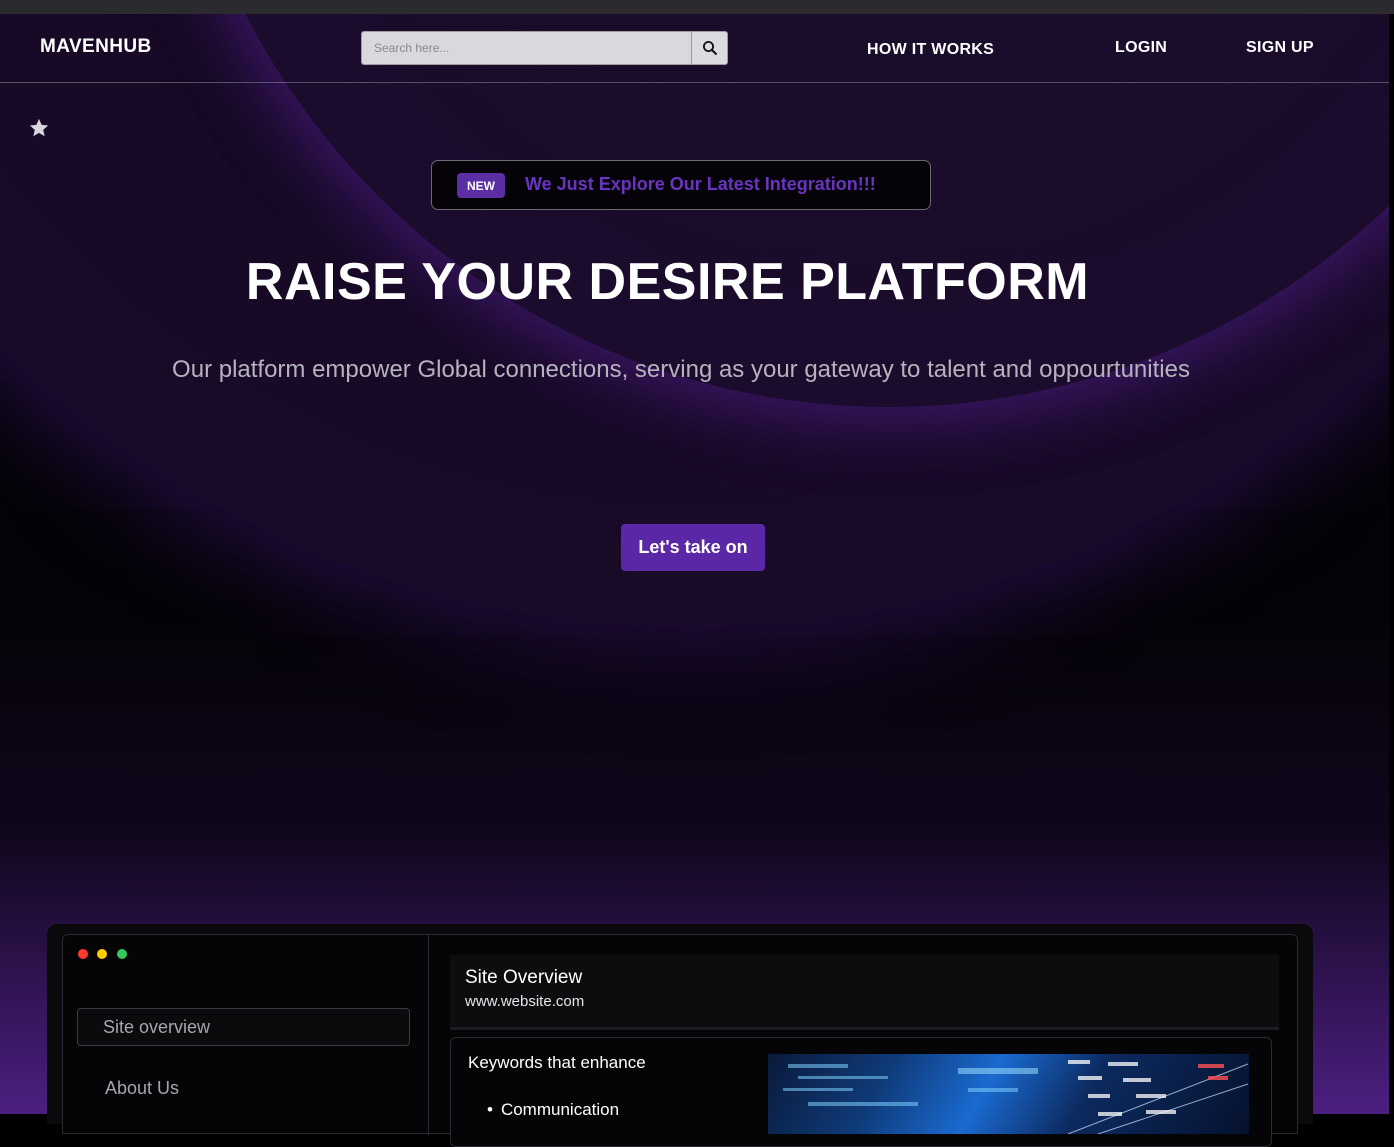  I want to click on nav-how-it-works: HOW IT WORKS, so click(930, 50).